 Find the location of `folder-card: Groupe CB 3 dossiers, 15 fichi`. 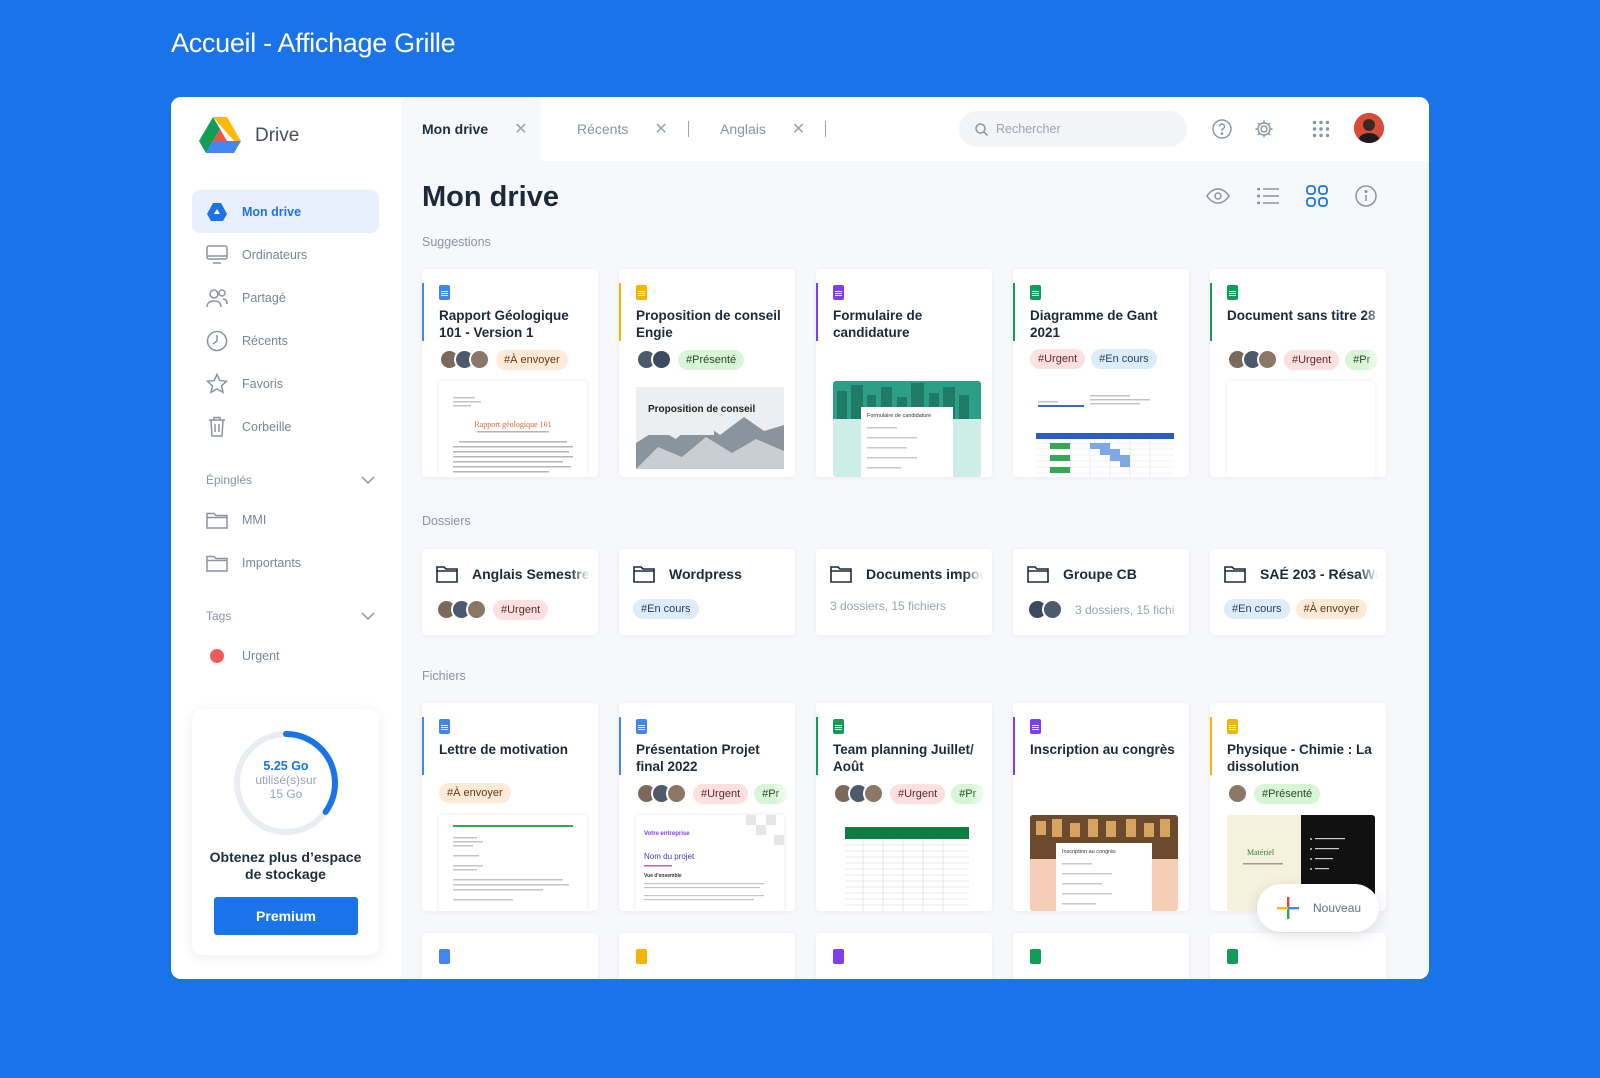

folder-card: Groupe CB 3 dossiers, 15 fichi is located at coordinates (1101, 592).